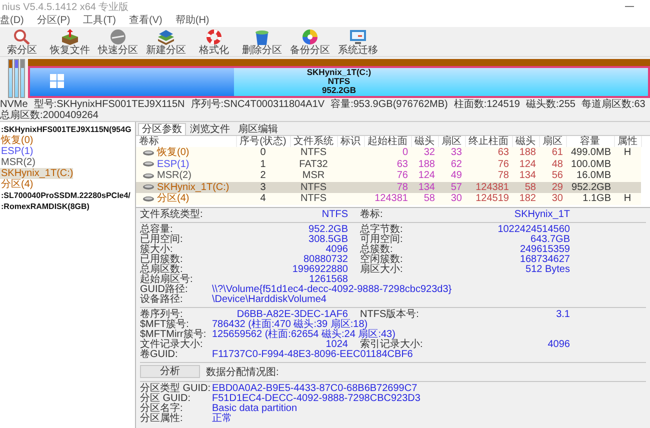  Describe the element at coordinates (332, 289) in the screenshot. I see `field-value: \\?\Volume{f51d1ec4-decc-4092-9888-7298cbc923d3}` at that location.